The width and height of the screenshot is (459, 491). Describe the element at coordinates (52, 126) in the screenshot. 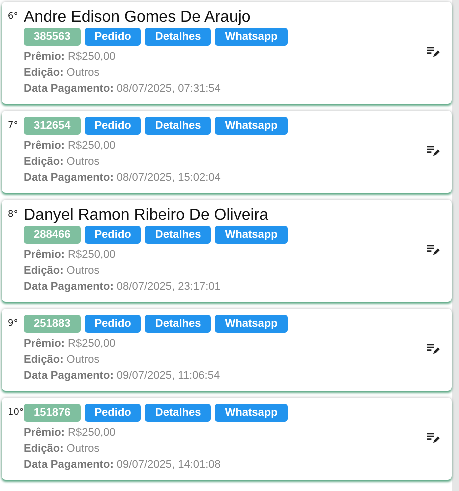

I see `ticket-number: 312654` at that location.